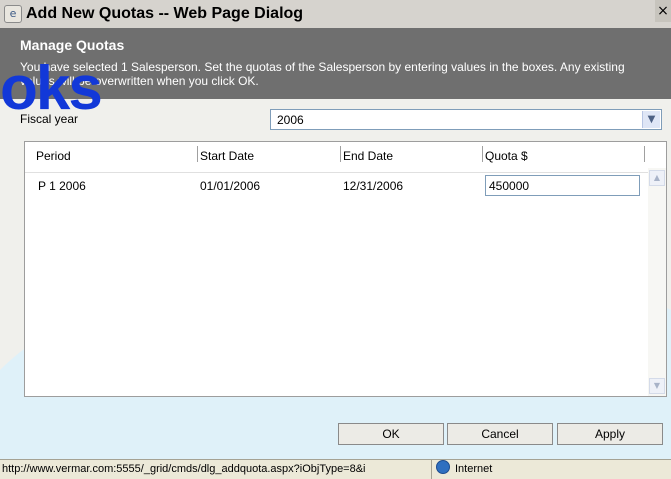  What do you see at coordinates (72, 45) in the screenshot?
I see `dialog-heading: Manage Quotas` at bounding box center [72, 45].